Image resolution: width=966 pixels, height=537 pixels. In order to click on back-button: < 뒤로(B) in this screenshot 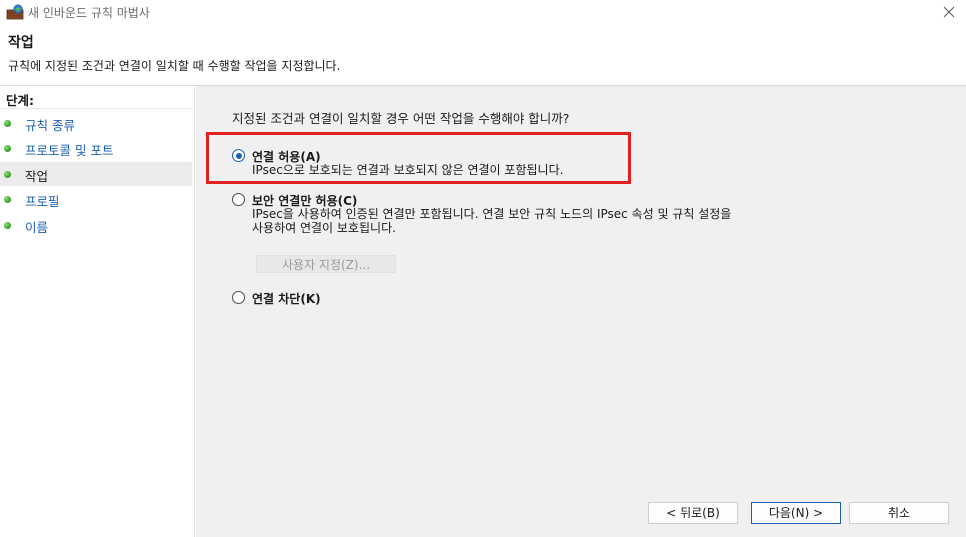, I will do `click(693, 513)`.